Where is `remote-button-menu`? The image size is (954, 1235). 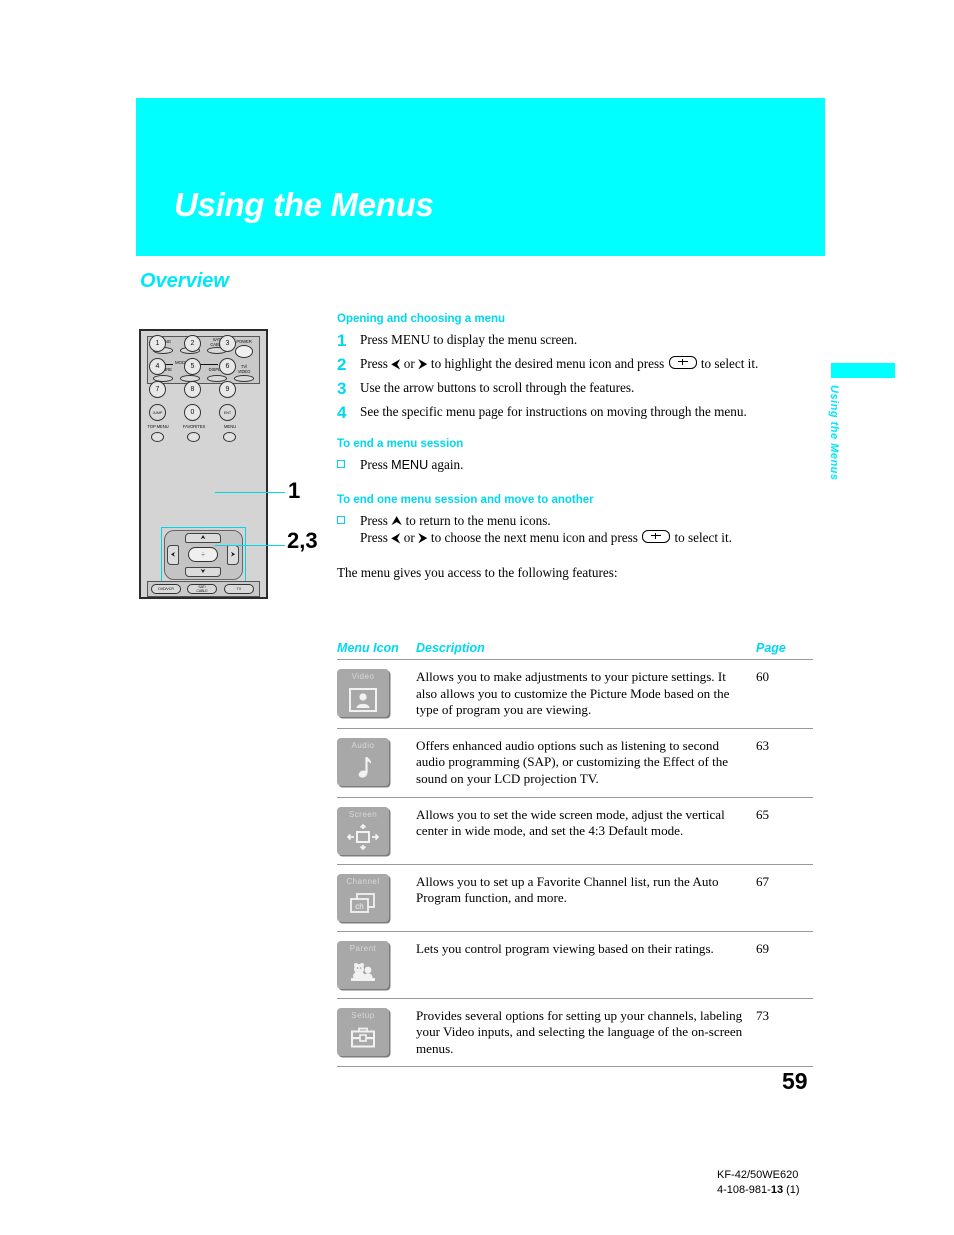 remote-button-menu is located at coordinates (229, 437).